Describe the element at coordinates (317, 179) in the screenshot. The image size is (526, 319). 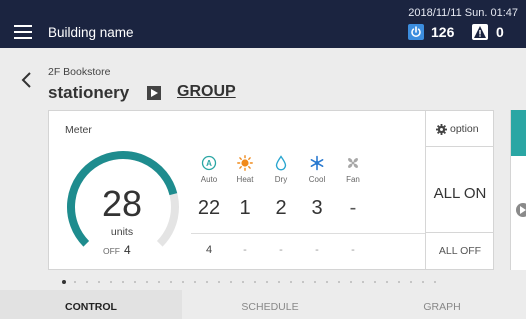
I see `mode-cool-label: Cool` at that location.